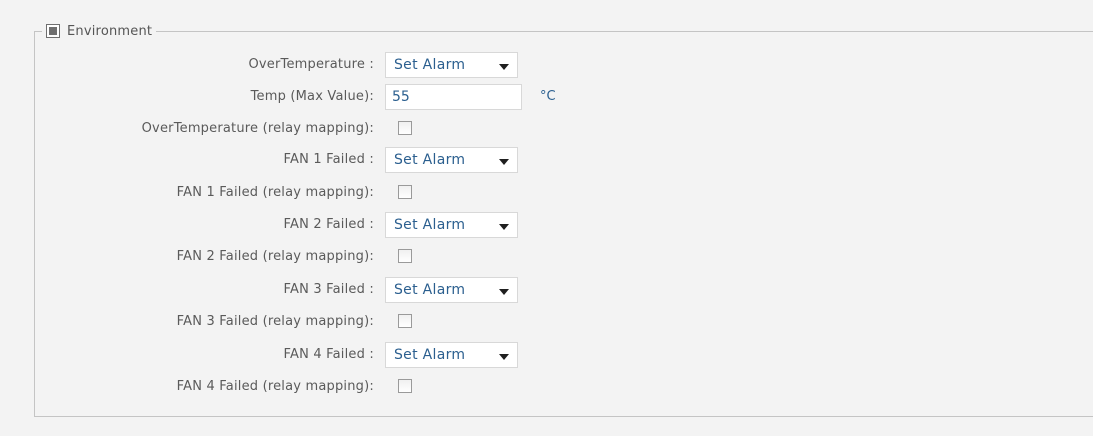 The height and width of the screenshot is (446, 1093). What do you see at coordinates (546, 65) in the screenshot?
I see `overtemp-row: OverTemperature : Set Alarm` at bounding box center [546, 65].